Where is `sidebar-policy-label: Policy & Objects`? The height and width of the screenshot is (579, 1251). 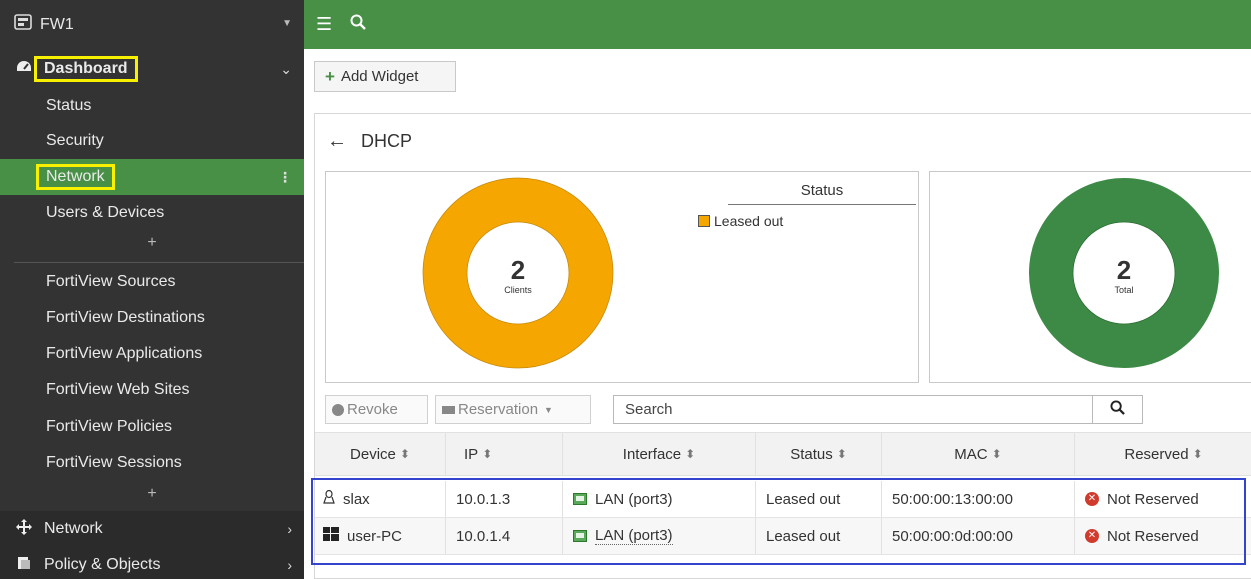 sidebar-policy-label: Policy & Objects is located at coordinates (102, 564).